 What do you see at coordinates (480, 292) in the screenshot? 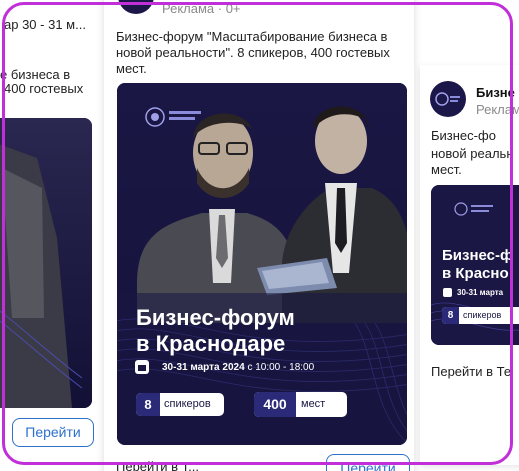
I see `banner-date: 30-31 марта` at bounding box center [480, 292].